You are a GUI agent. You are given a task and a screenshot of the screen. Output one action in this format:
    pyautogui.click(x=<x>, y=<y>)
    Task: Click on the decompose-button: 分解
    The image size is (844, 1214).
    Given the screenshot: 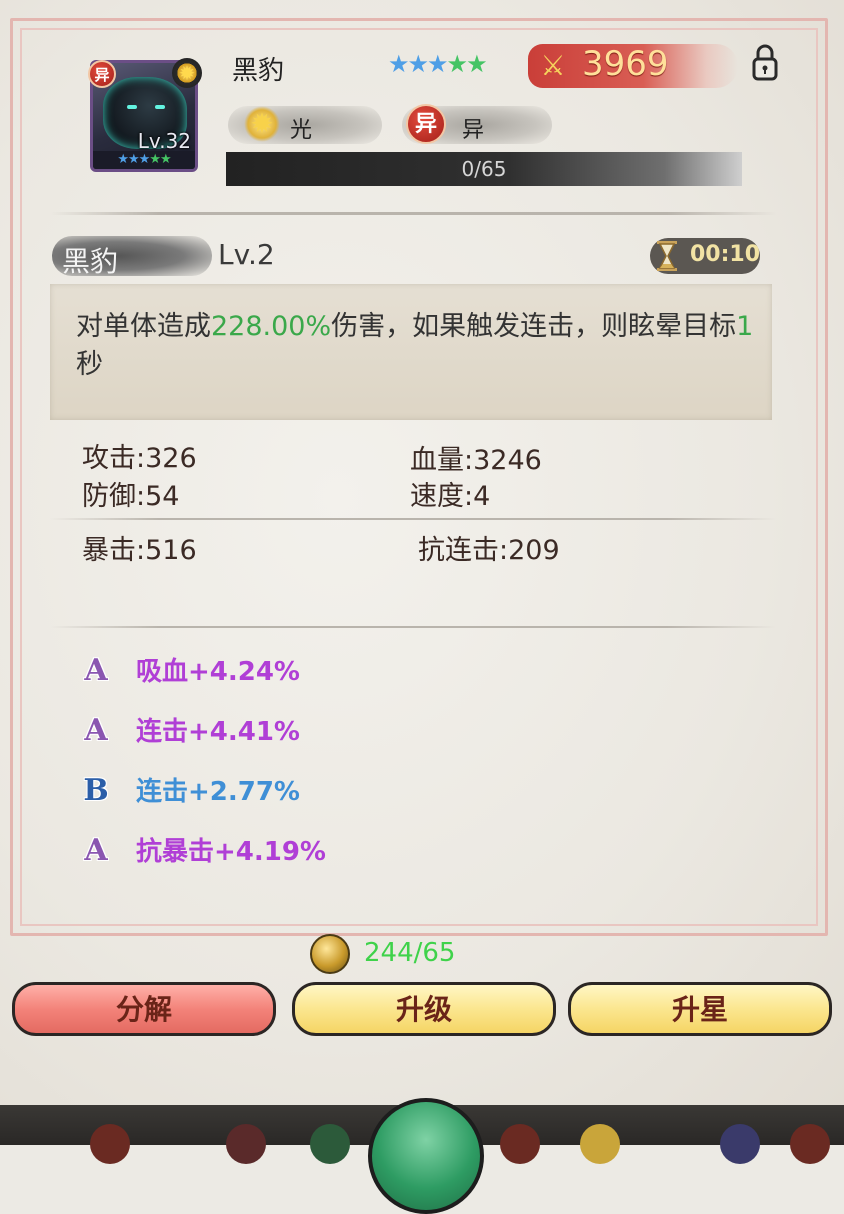 What is the action you would take?
    pyautogui.click(x=144, y=1009)
    